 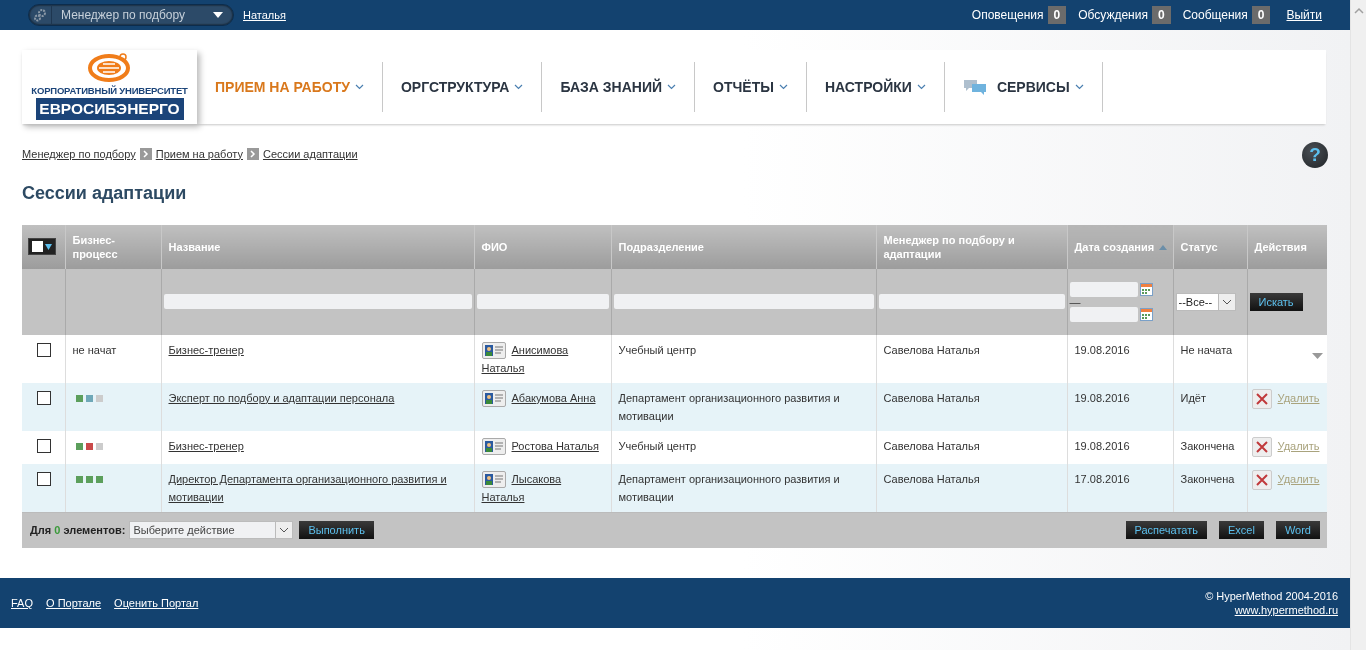 What do you see at coordinates (1304, 14) in the screenshot?
I see `logout-link: Выйти` at bounding box center [1304, 14].